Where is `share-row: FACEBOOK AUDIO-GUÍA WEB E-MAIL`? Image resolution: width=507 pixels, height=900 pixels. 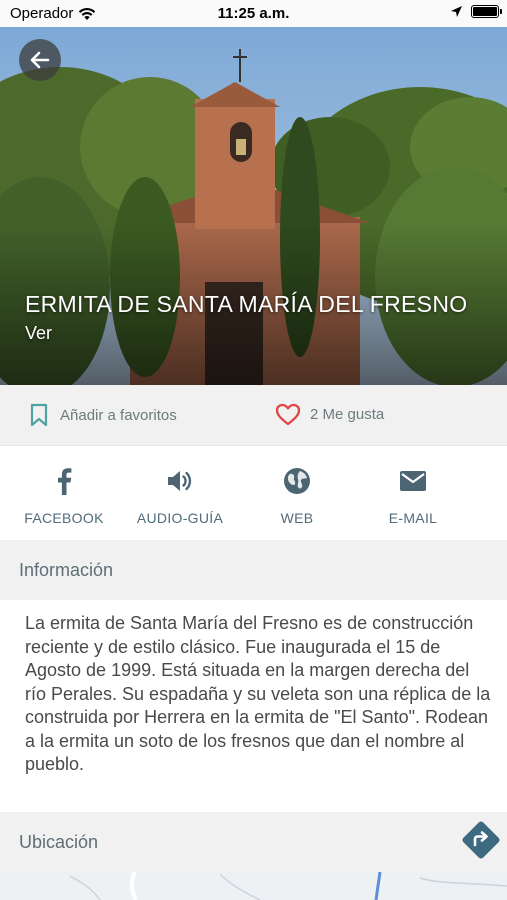
share-row: FACEBOOK AUDIO-GUÍA WEB E-MAIL is located at coordinates (253, 492).